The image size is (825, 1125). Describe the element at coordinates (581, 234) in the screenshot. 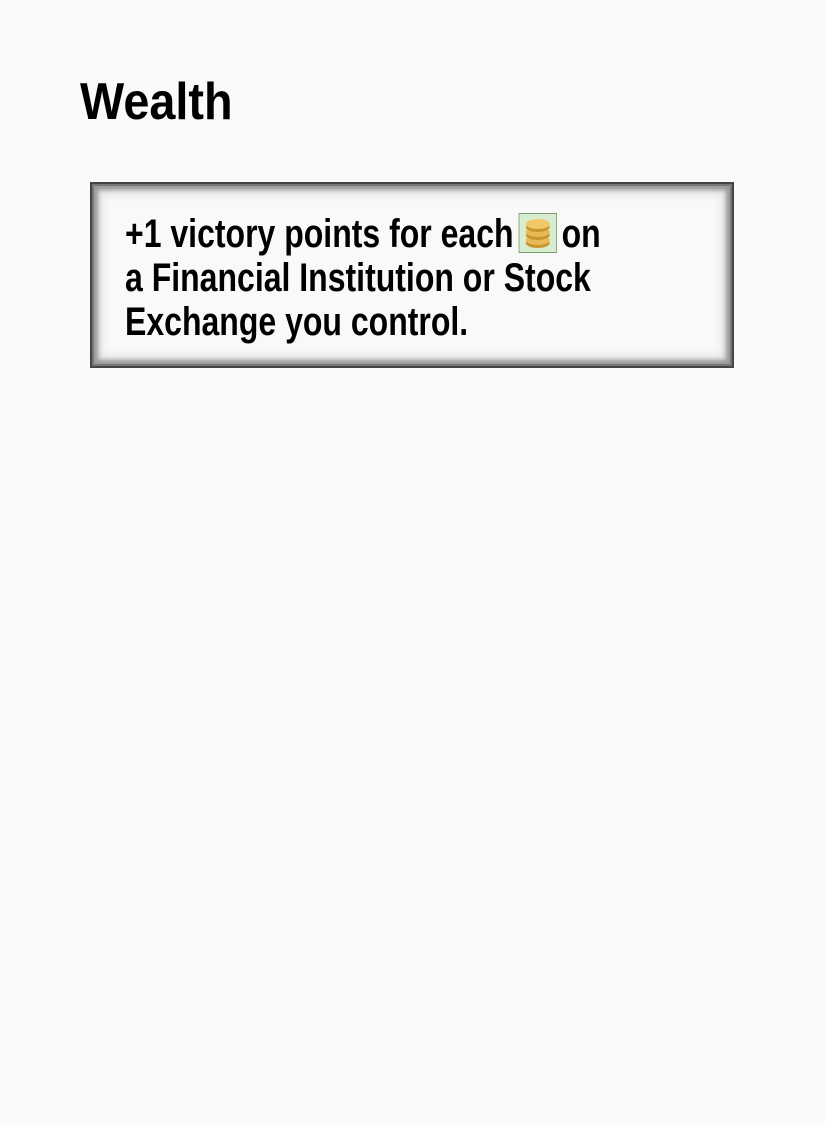

I see `effect-text-part: on` at that location.